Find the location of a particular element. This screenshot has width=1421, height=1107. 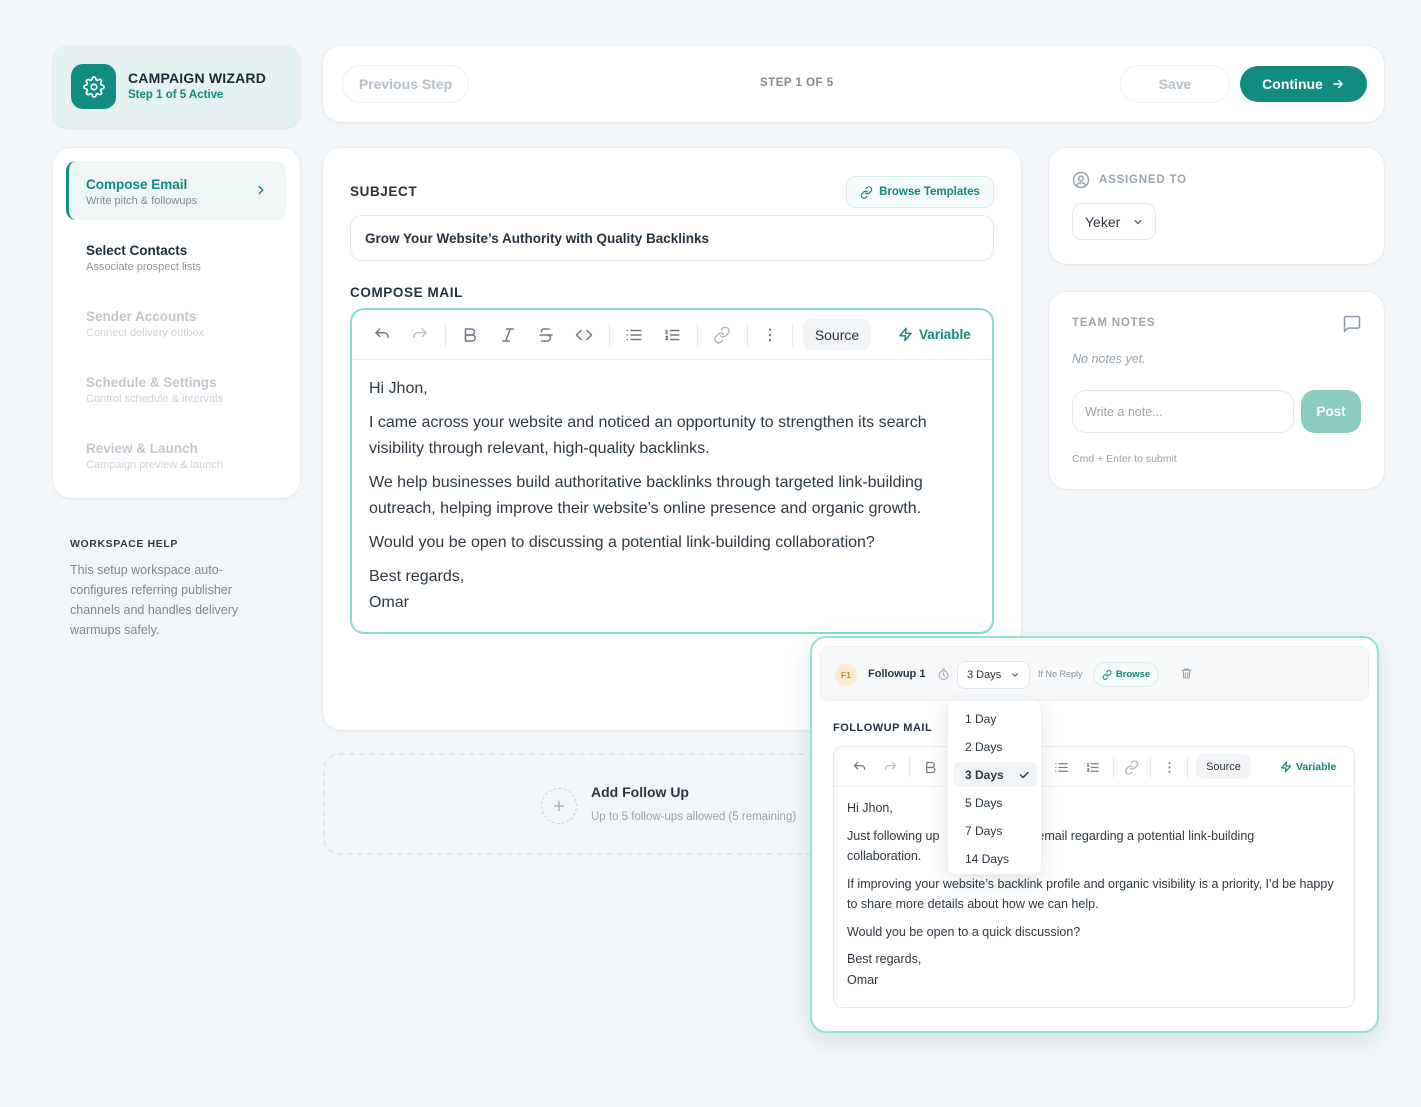

delay-option: 14 Days is located at coordinates (995, 858).